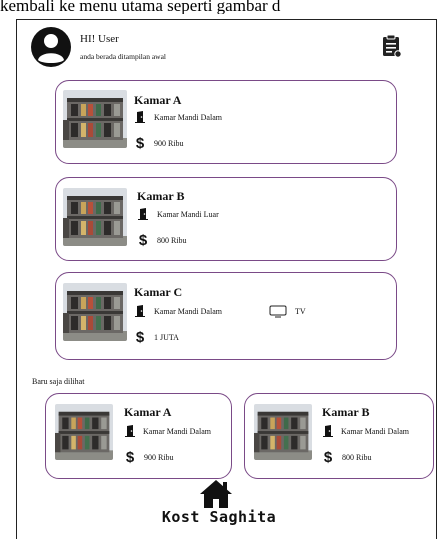  Describe the element at coordinates (158, 100) in the screenshot. I see `room-a-title: Kamar A` at that location.